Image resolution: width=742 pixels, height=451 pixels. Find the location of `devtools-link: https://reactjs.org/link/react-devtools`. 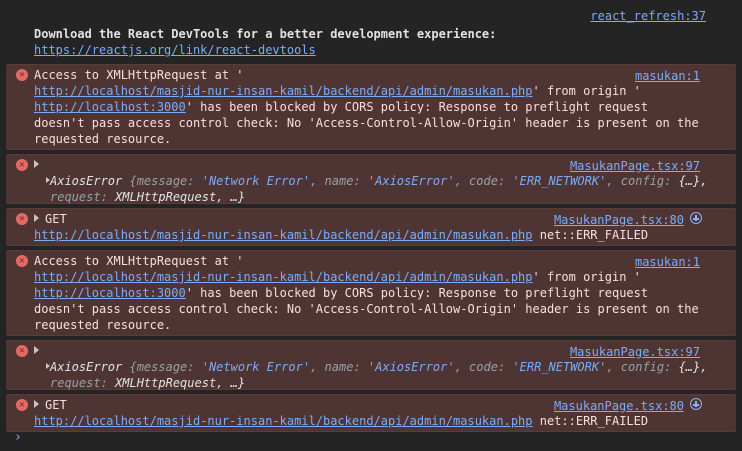

devtools-link: https://reactjs.org/link/react-devtools is located at coordinates (175, 50).